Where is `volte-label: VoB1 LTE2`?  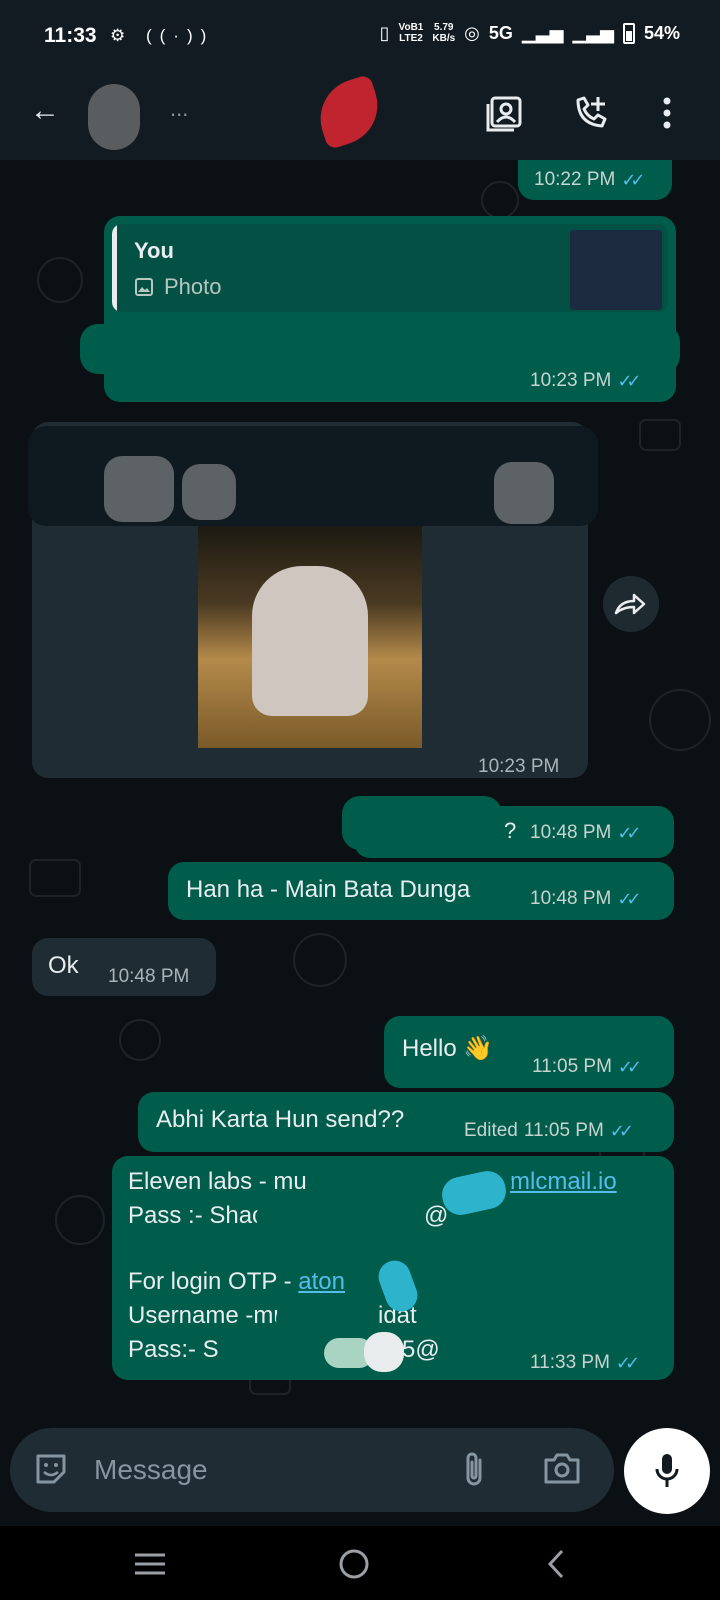 volte-label: VoB1 LTE2 is located at coordinates (411, 33).